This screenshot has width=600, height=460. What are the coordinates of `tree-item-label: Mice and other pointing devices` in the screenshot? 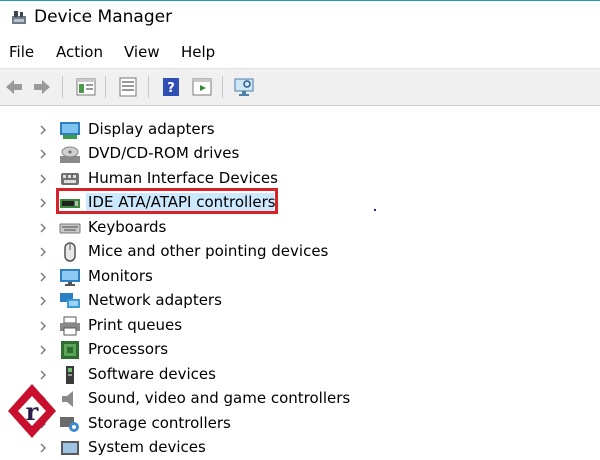 It's located at (208, 251).